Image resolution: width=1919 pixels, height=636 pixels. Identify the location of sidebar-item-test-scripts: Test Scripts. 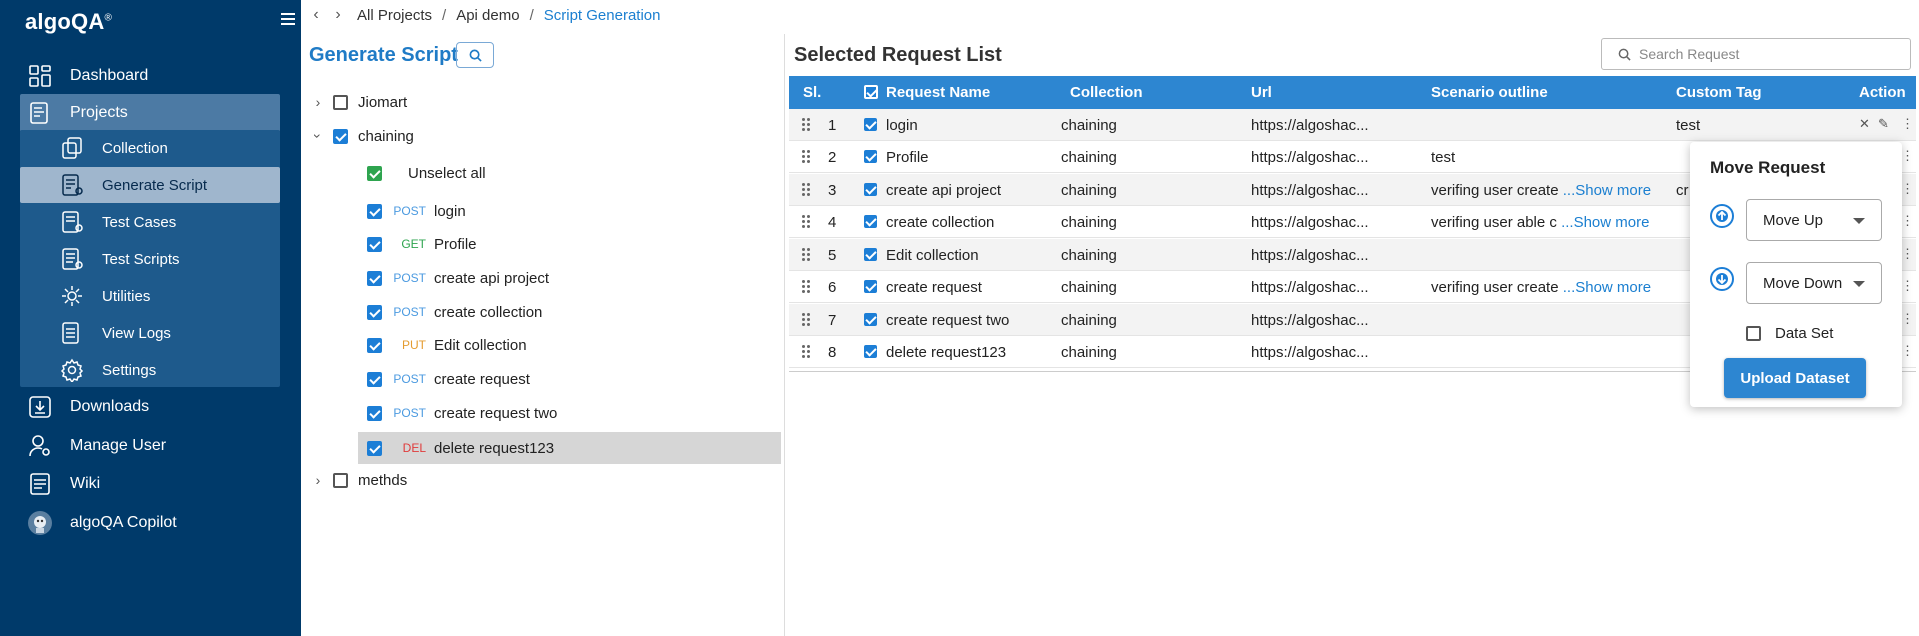
(150, 259).